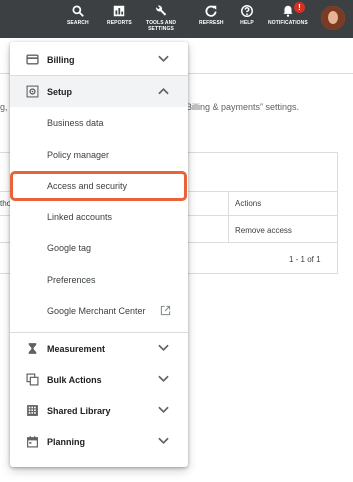 The height and width of the screenshot is (482, 353). I want to click on shared-library-icon, so click(32, 410).